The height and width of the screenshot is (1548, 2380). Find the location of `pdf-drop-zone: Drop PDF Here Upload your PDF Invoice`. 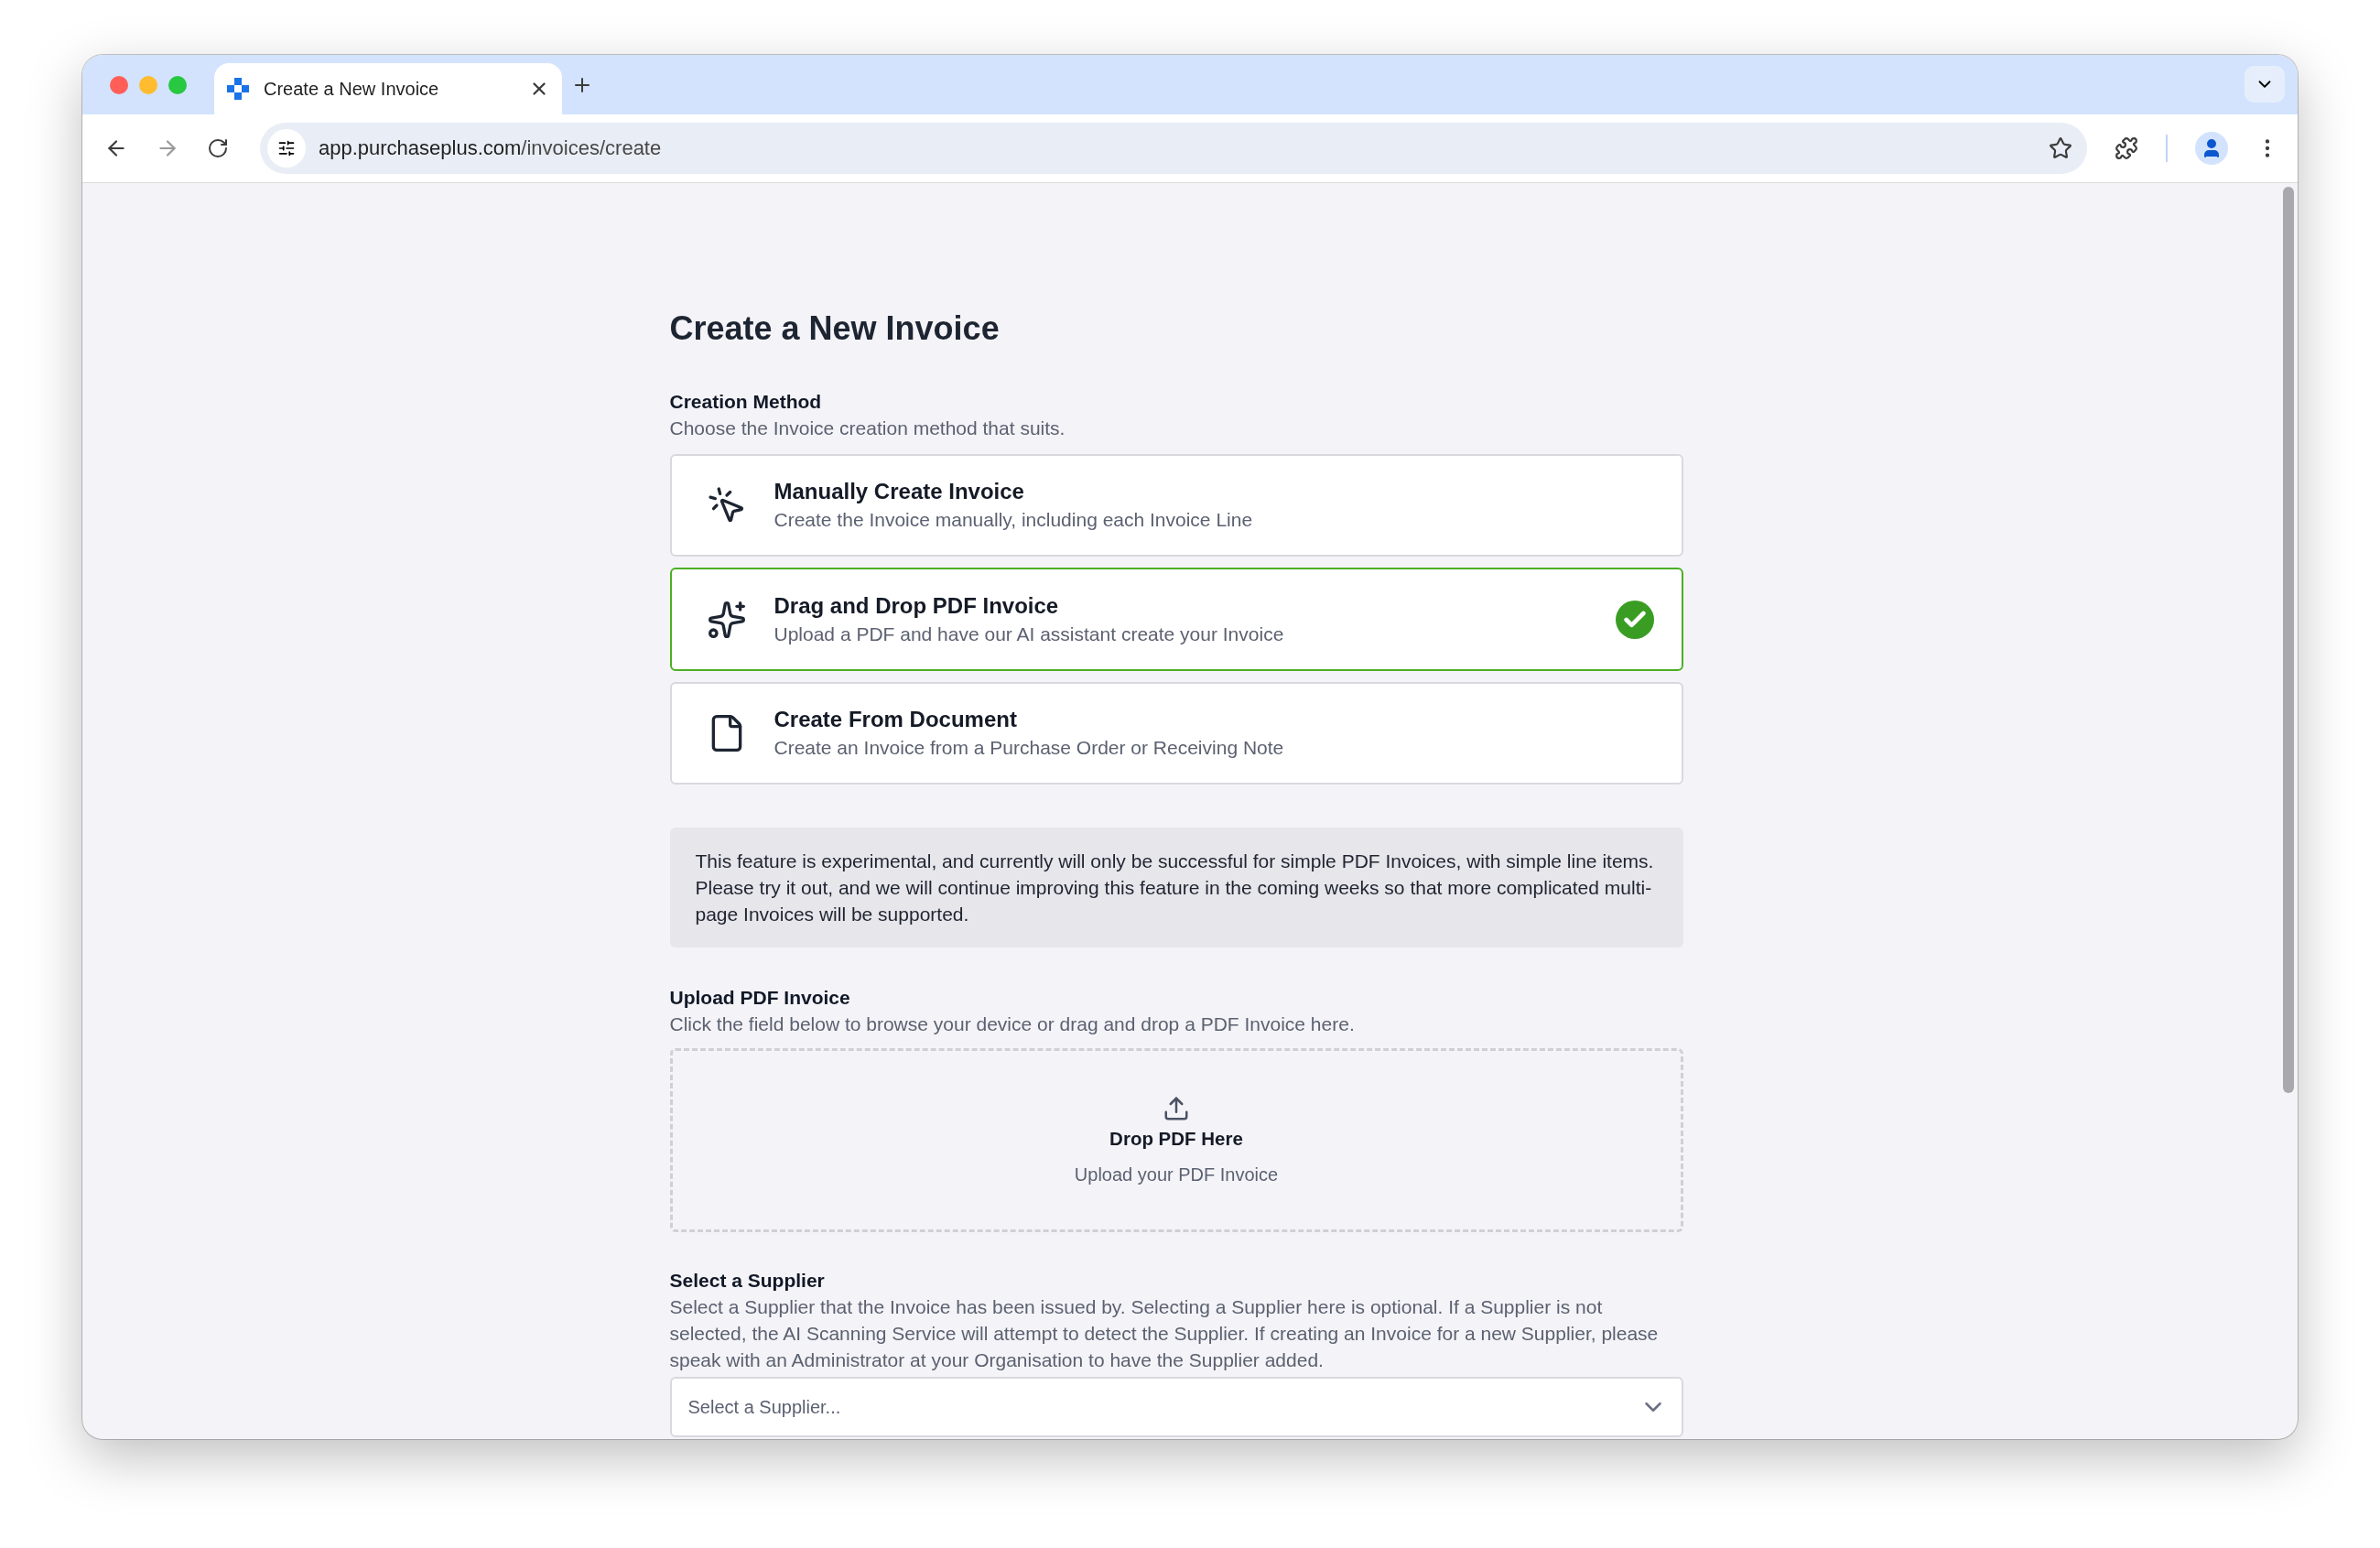

pdf-drop-zone: Drop PDF Here Upload your PDF Invoice is located at coordinates (1176, 1140).